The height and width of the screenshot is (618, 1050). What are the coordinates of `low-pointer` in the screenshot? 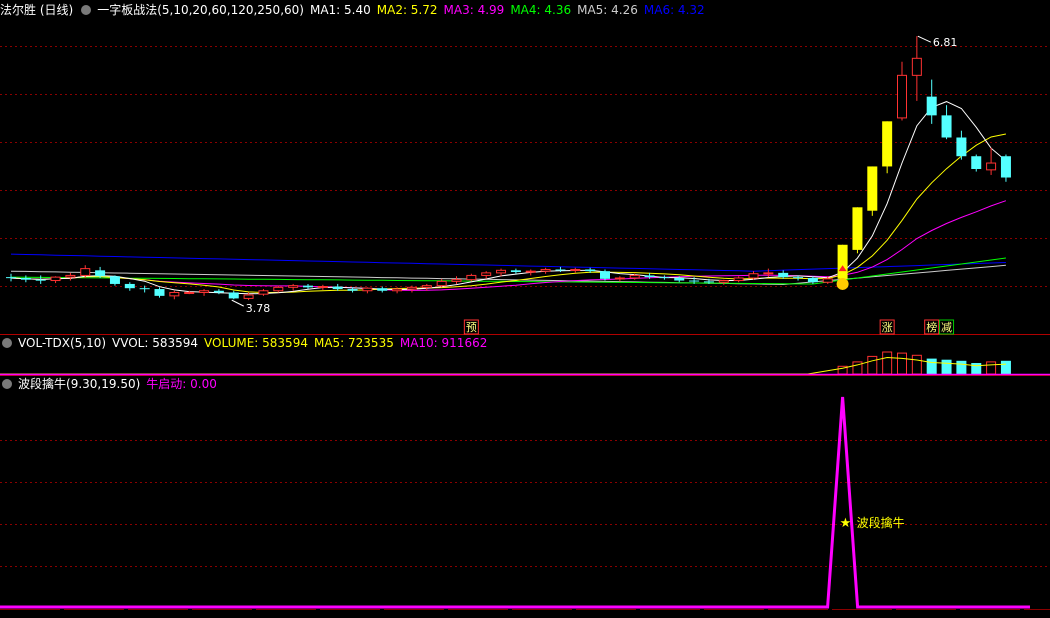 It's located at (237, 303).